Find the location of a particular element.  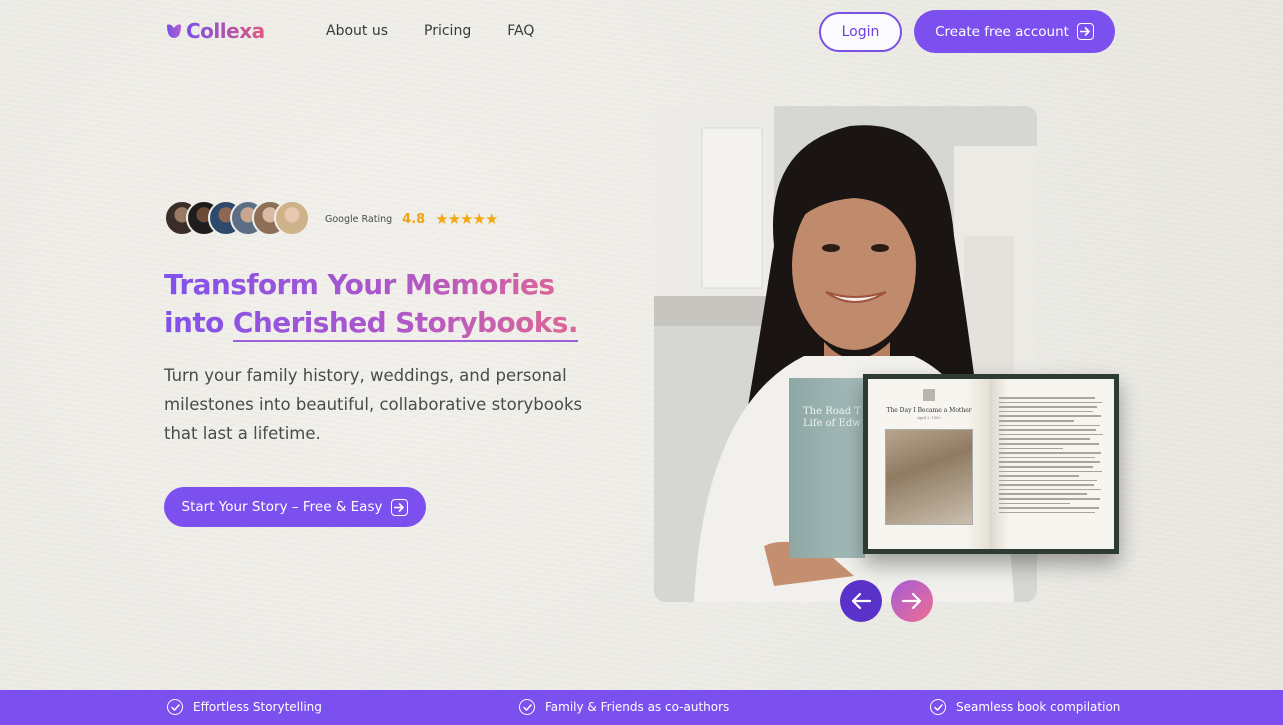

feature-label: Effortless Storytelling is located at coordinates (257, 707).